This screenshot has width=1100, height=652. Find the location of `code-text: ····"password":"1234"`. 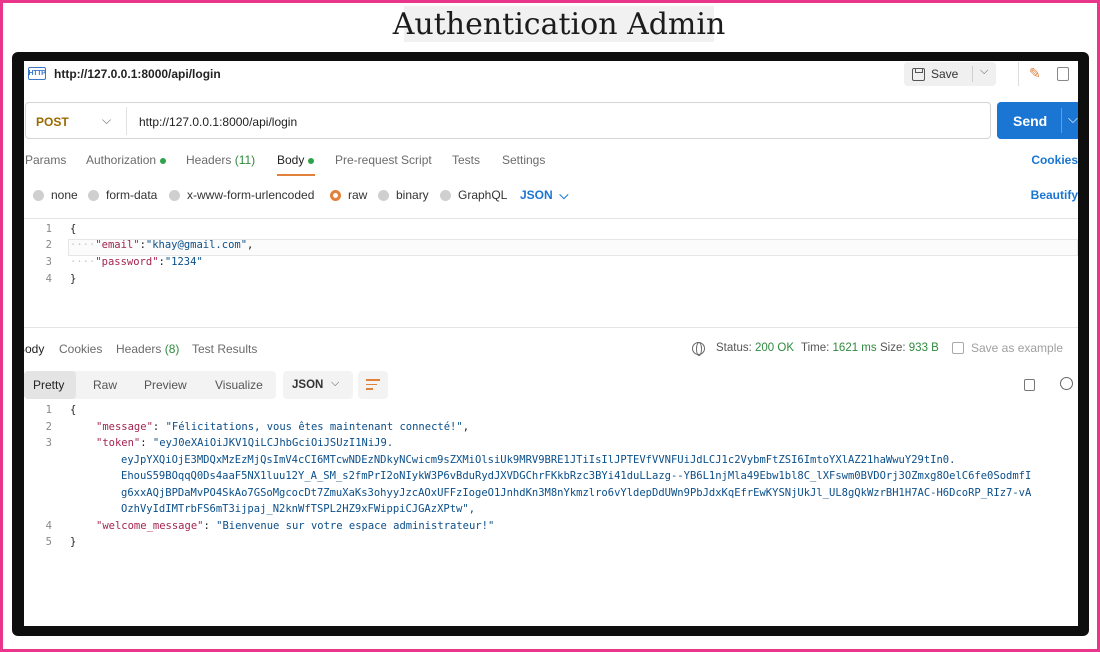

code-text: ····"password":"1234" is located at coordinates (136, 262).